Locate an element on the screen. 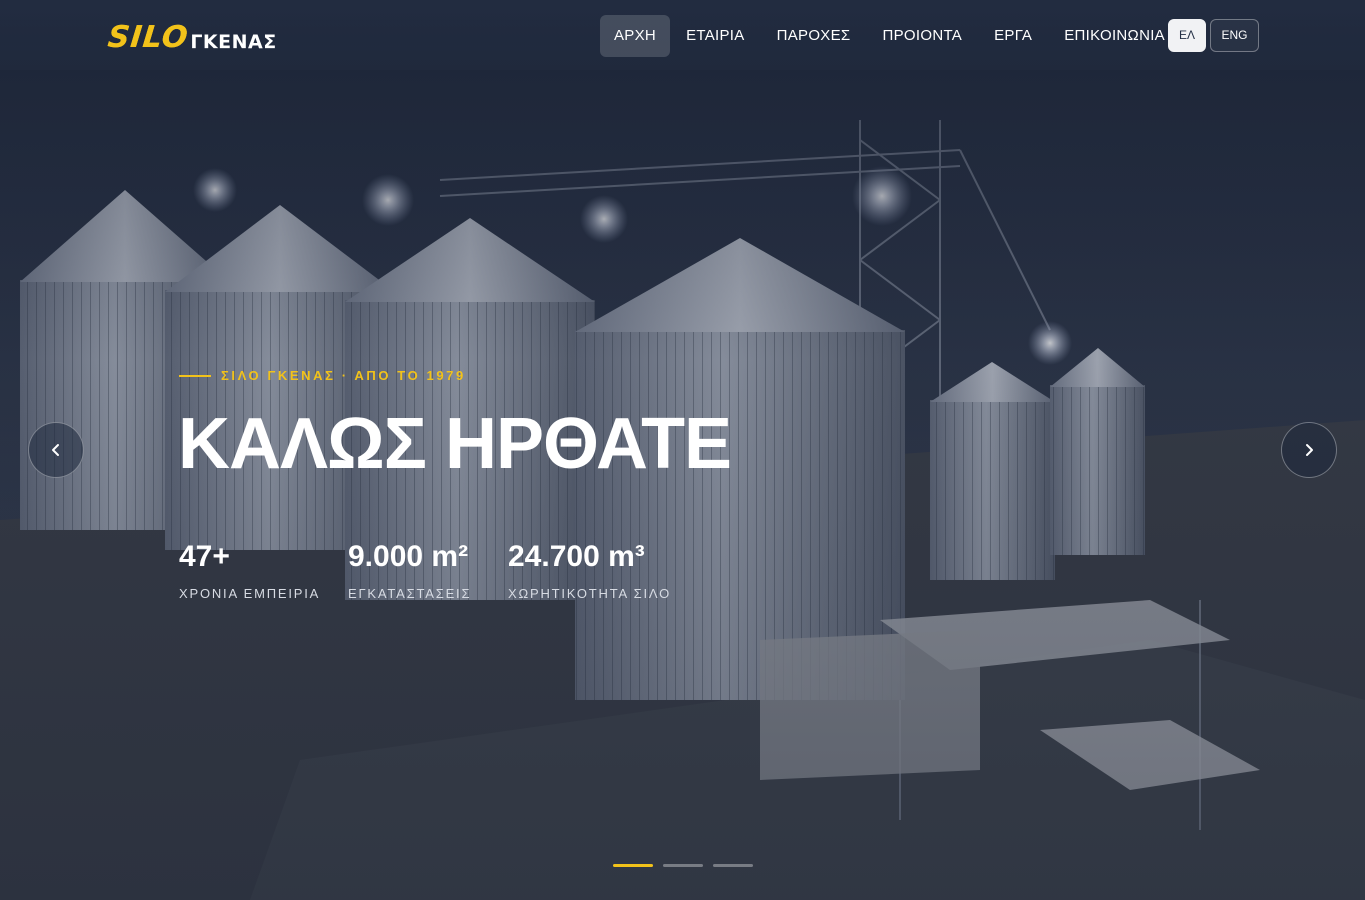  hero-title: ΚΑΛΩΣ ΗΡΘΑΤΕ is located at coordinates (455, 444).